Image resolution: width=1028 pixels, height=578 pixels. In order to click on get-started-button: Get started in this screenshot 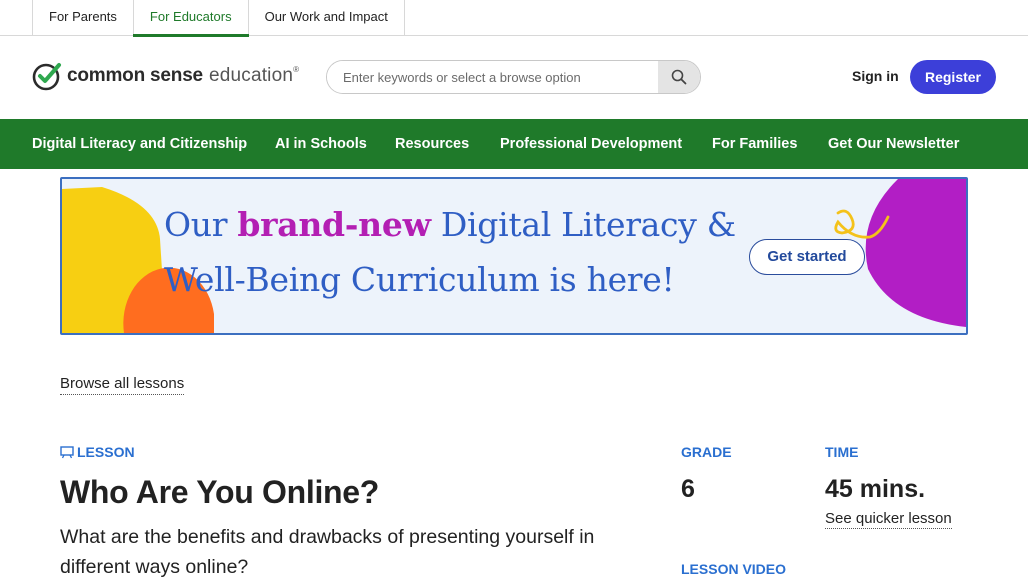, I will do `click(807, 257)`.